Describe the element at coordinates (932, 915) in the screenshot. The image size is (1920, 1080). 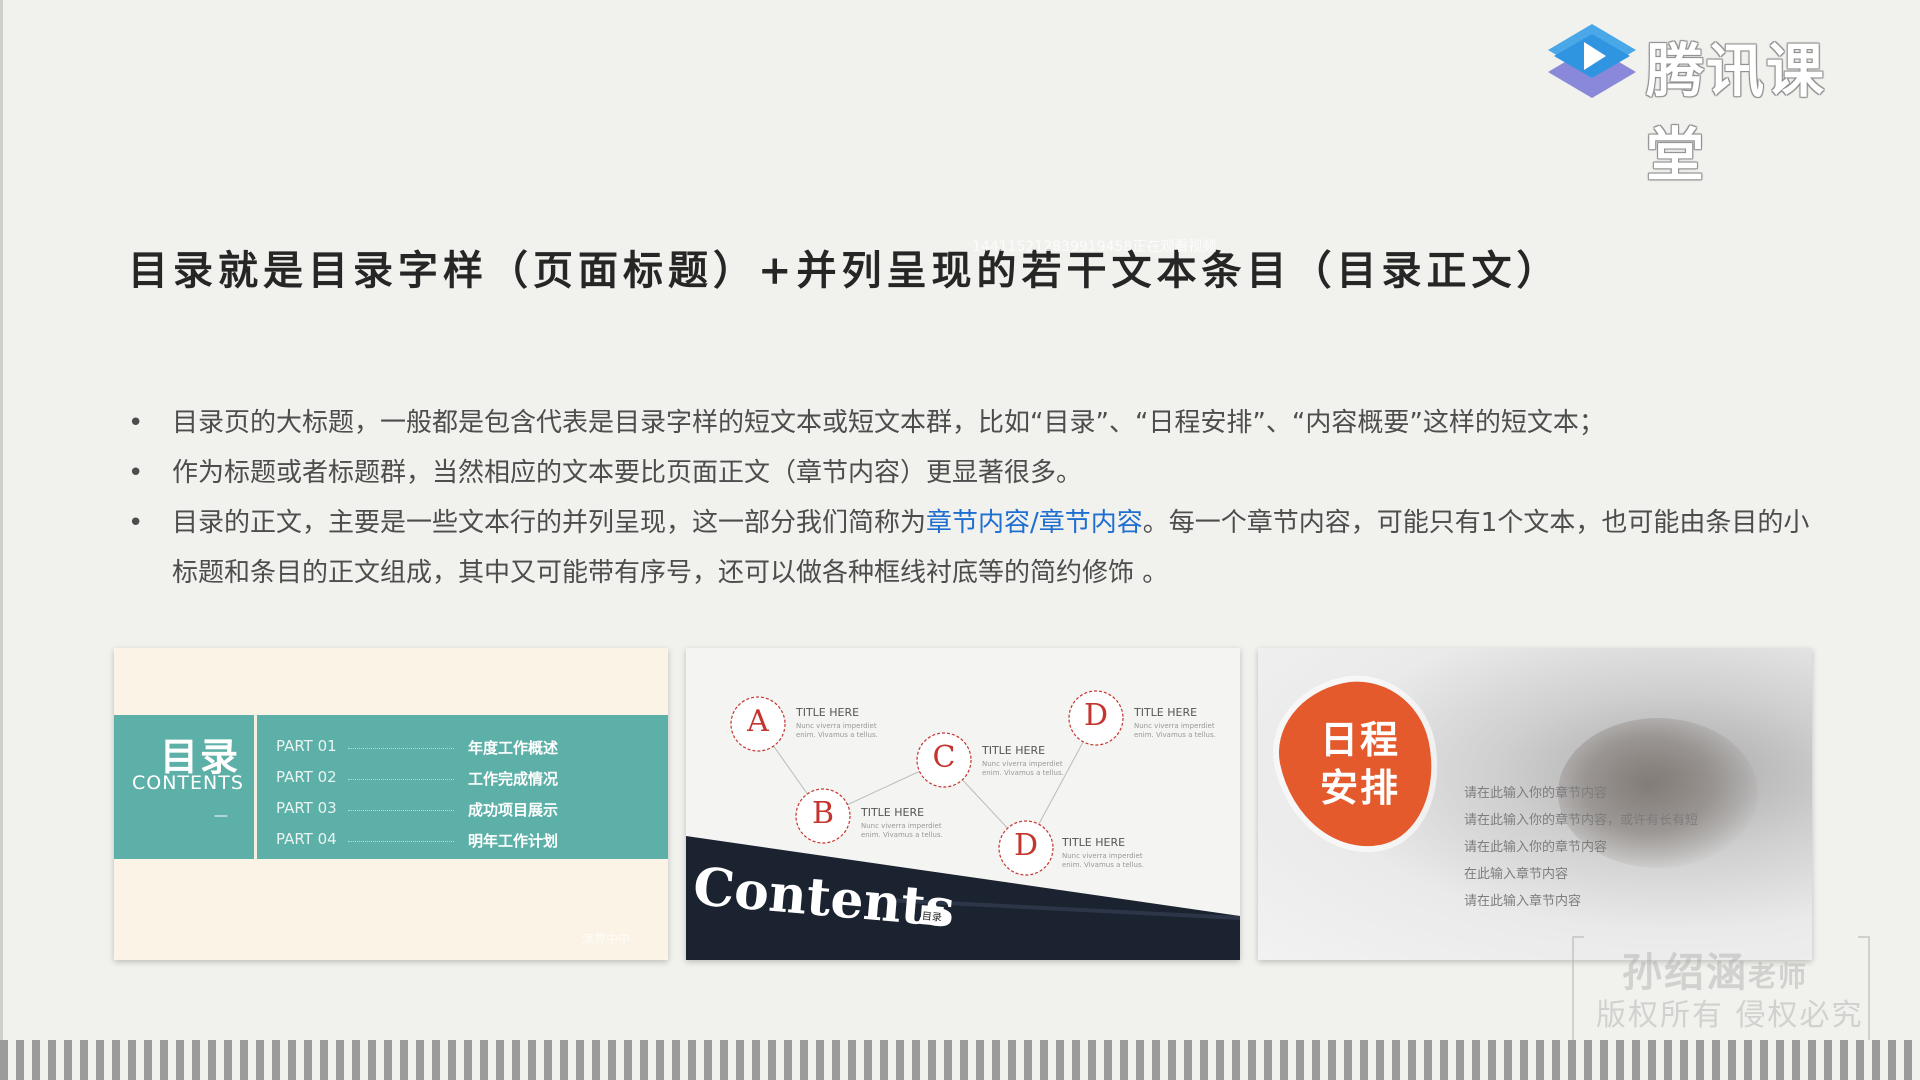
I see `contents-tag: 目录` at that location.